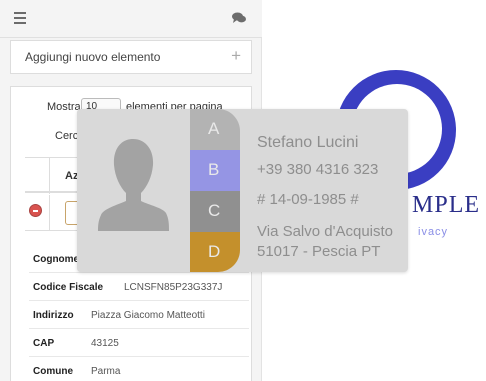 The width and height of the screenshot is (486, 381). What do you see at coordinates (318, 169) in the screenshot?
I see `contact-phone: +39 380 4316 323` at bounding box center [318, 169].